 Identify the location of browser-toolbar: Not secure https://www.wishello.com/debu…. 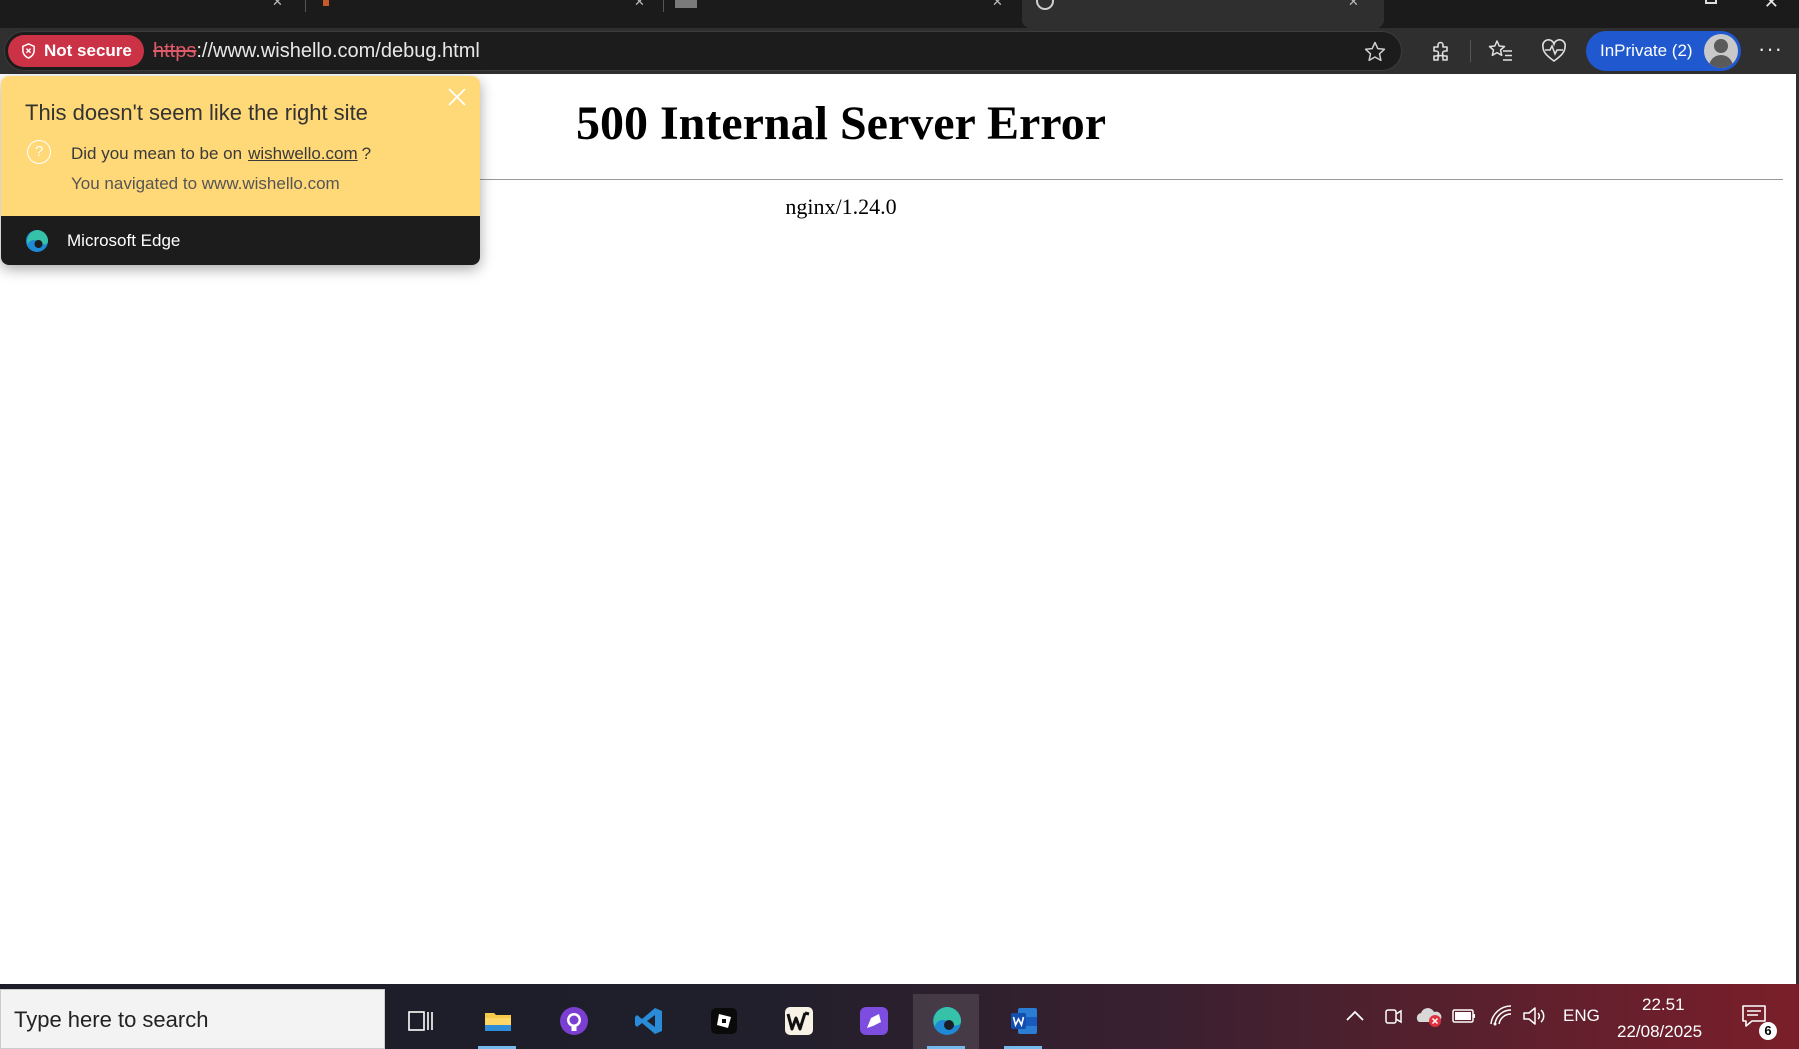
(899, 51).